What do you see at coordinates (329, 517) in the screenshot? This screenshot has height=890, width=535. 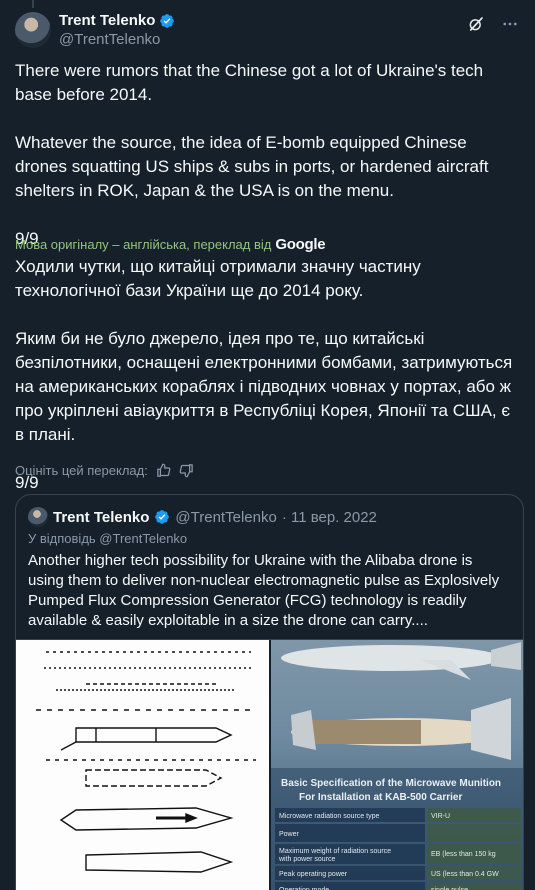 I see `quoted-tweet-date: · 11 вер. 2022` at bounding box center [329, 517].